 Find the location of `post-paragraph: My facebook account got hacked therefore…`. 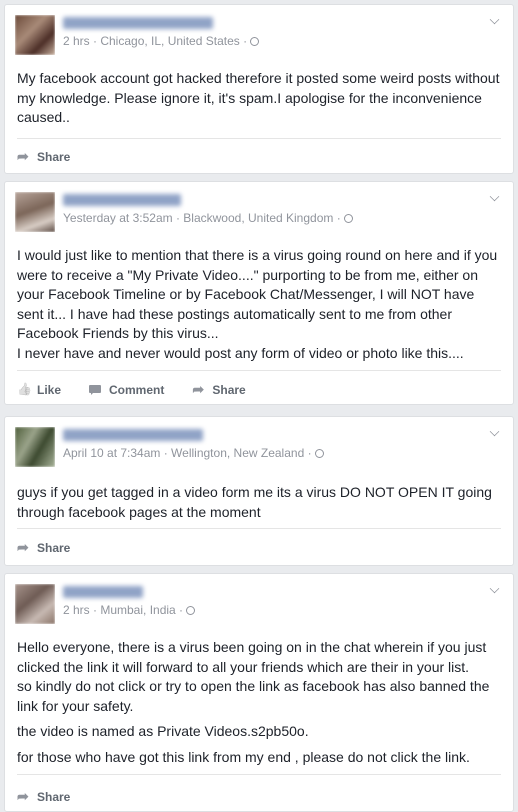

post-paragraph: My facebook account got hacked therefore… is located at coordinates (258, 97).